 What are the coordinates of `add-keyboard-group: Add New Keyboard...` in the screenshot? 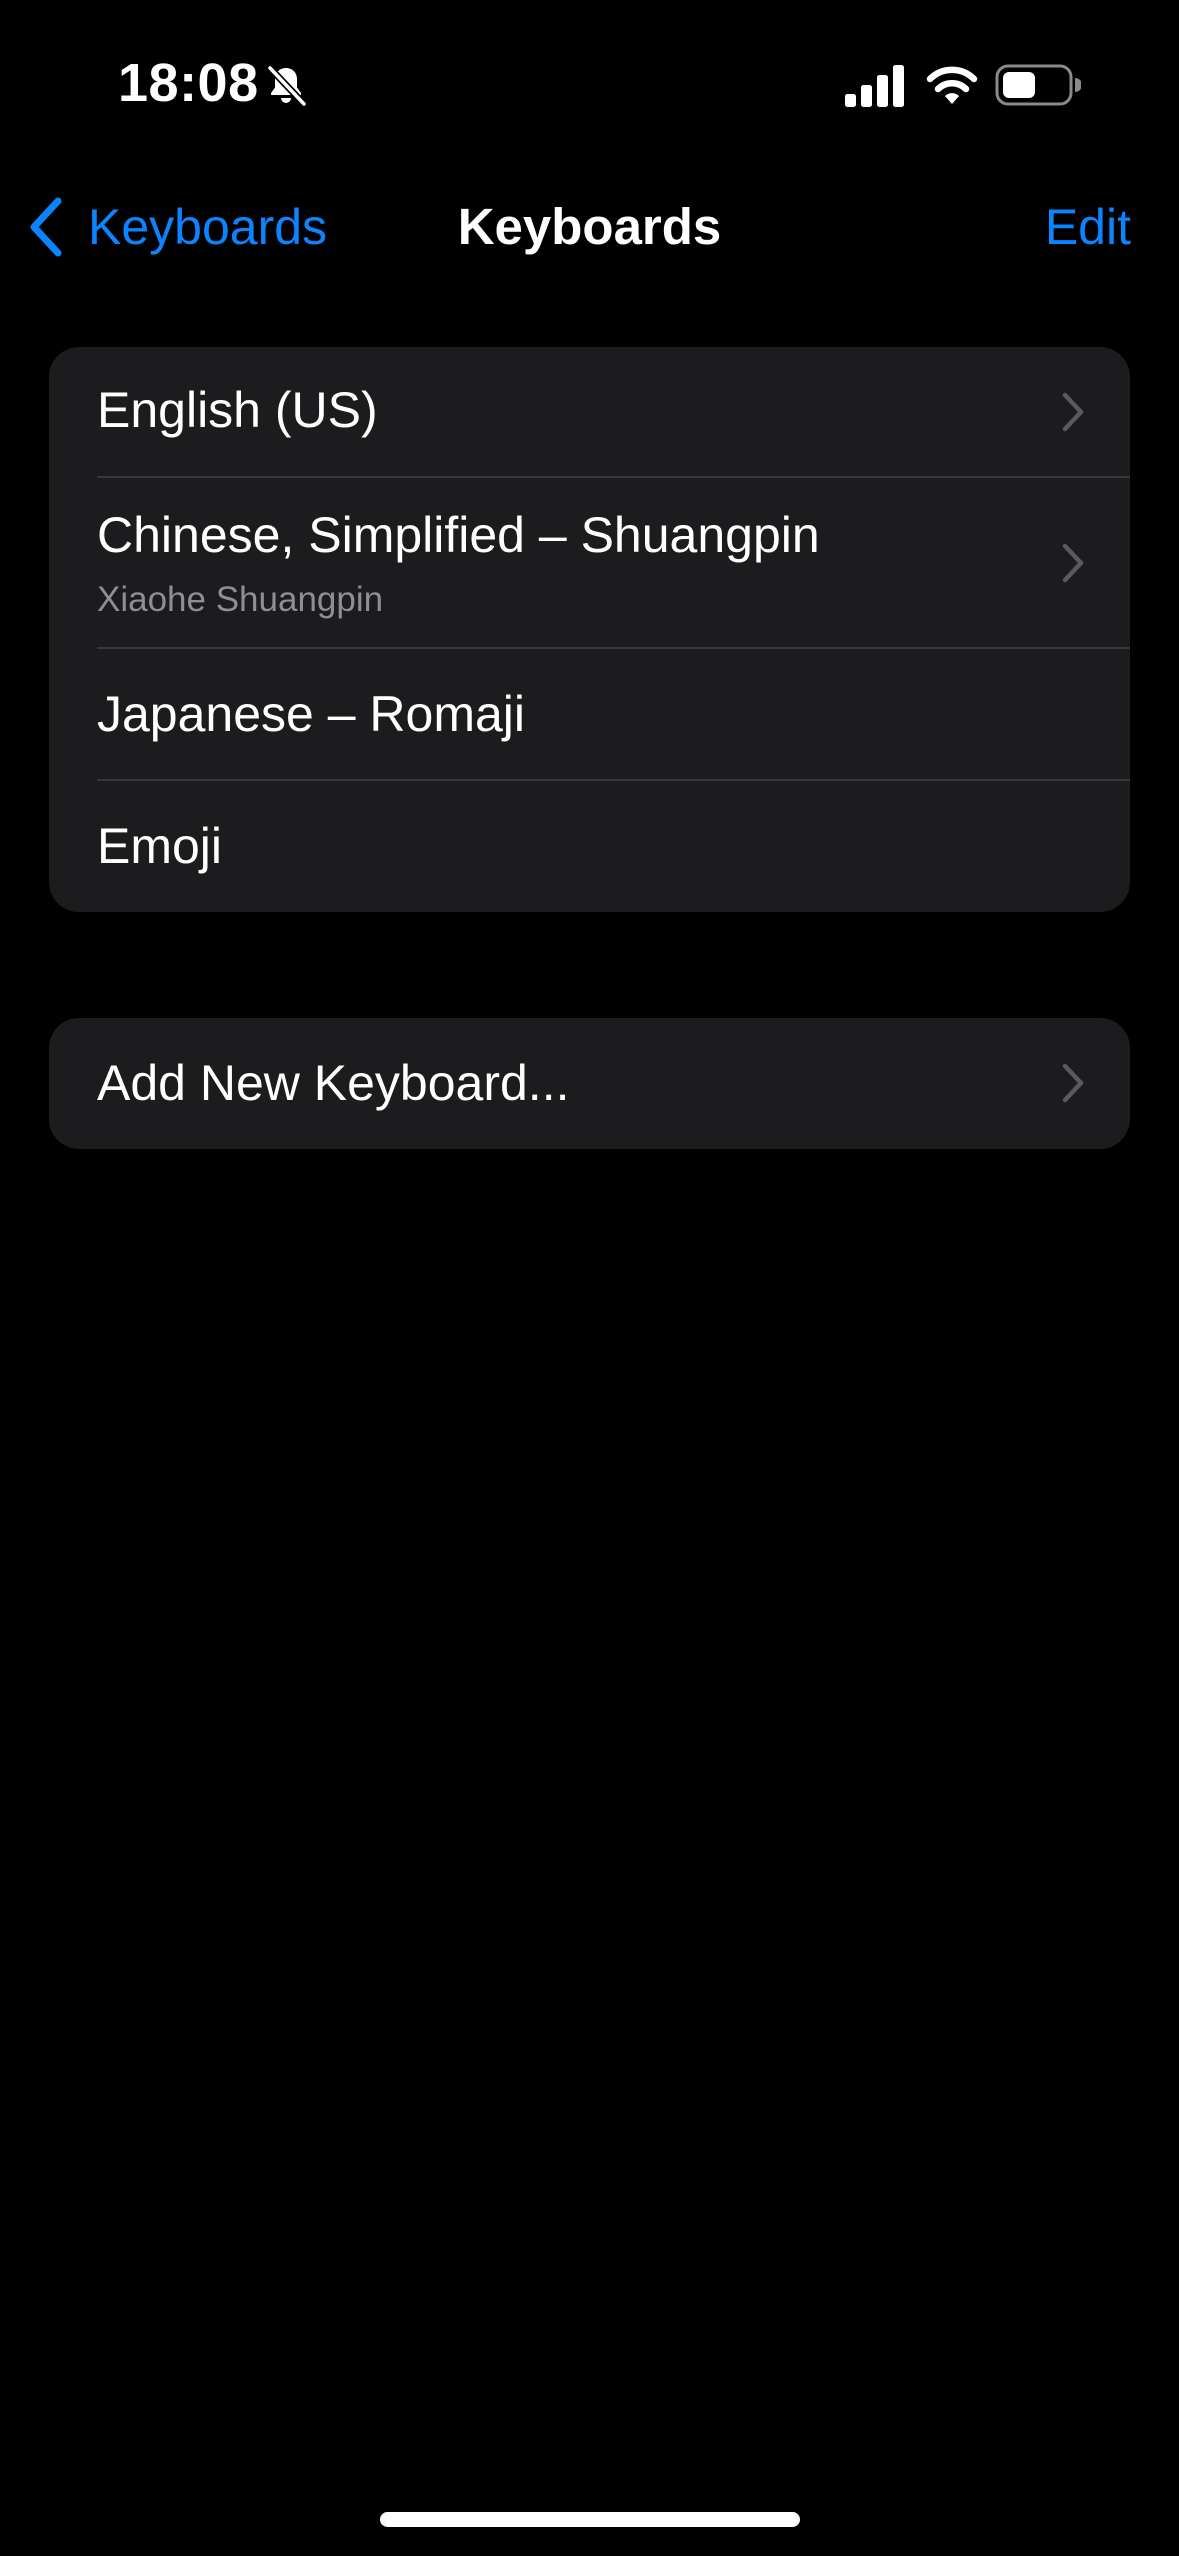 It's located at (589, 1083).